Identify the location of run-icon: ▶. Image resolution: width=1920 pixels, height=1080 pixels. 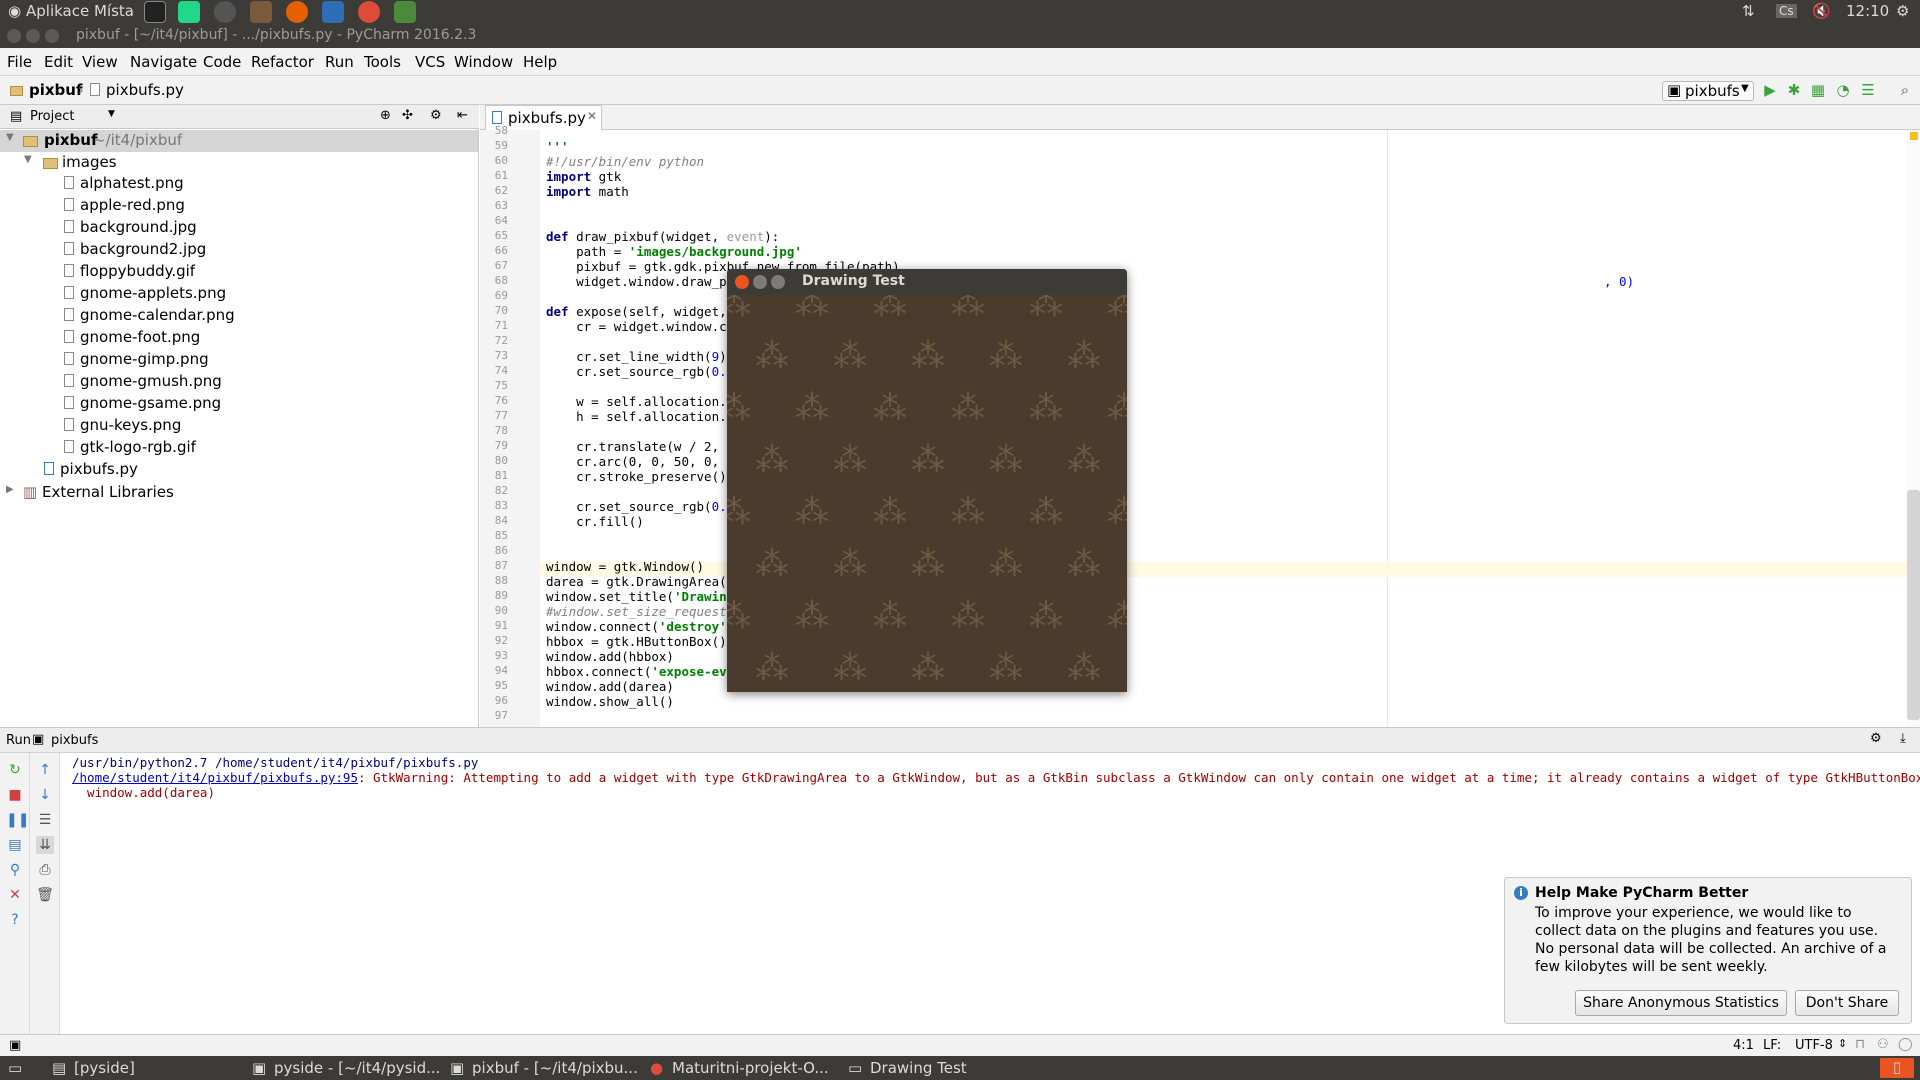
(1770, 90).